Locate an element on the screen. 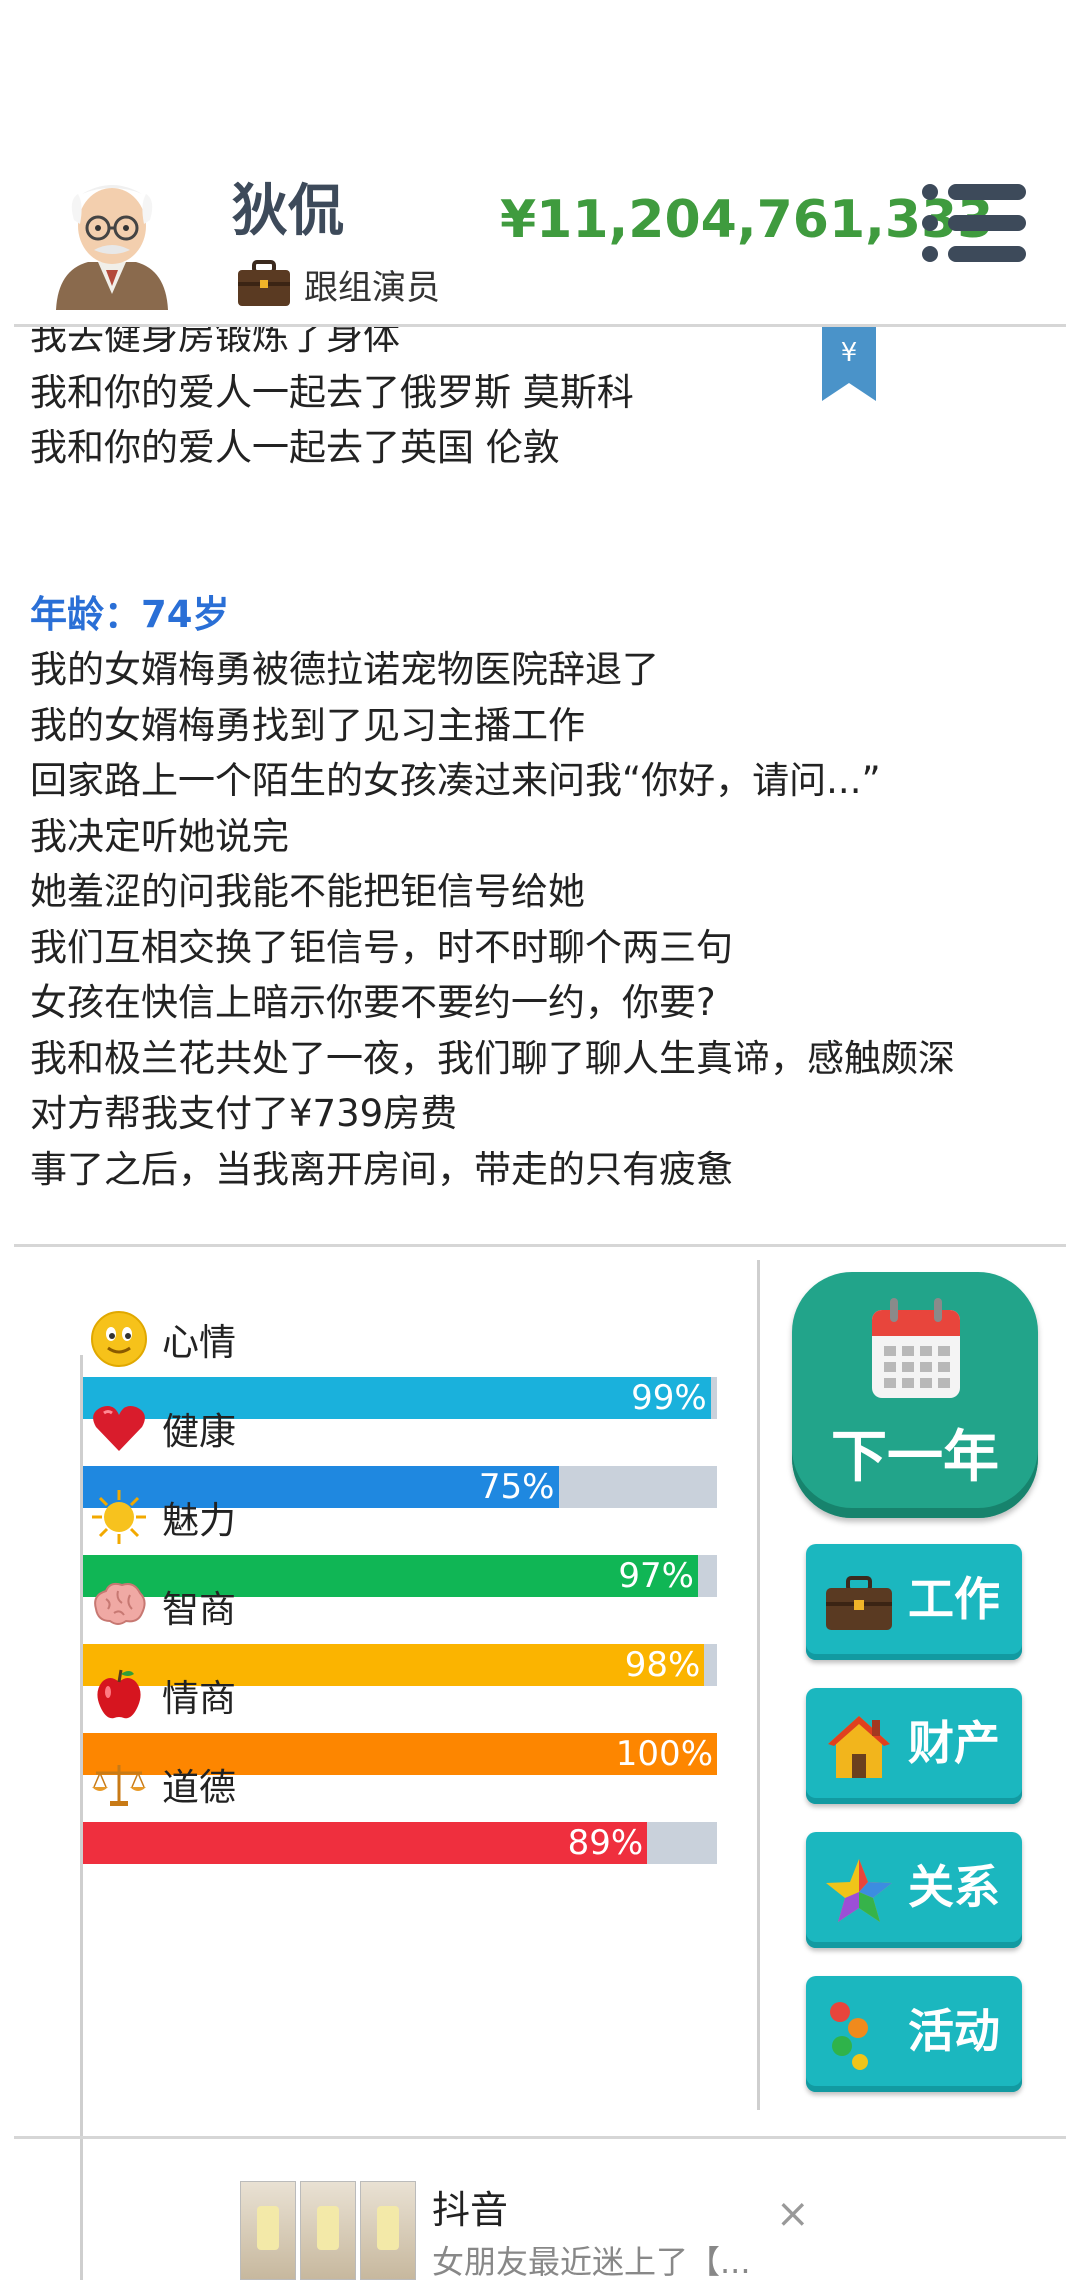  log-line: 我和你的爱人一起去了英国 伦敦 is located at coordinates (295, 447).